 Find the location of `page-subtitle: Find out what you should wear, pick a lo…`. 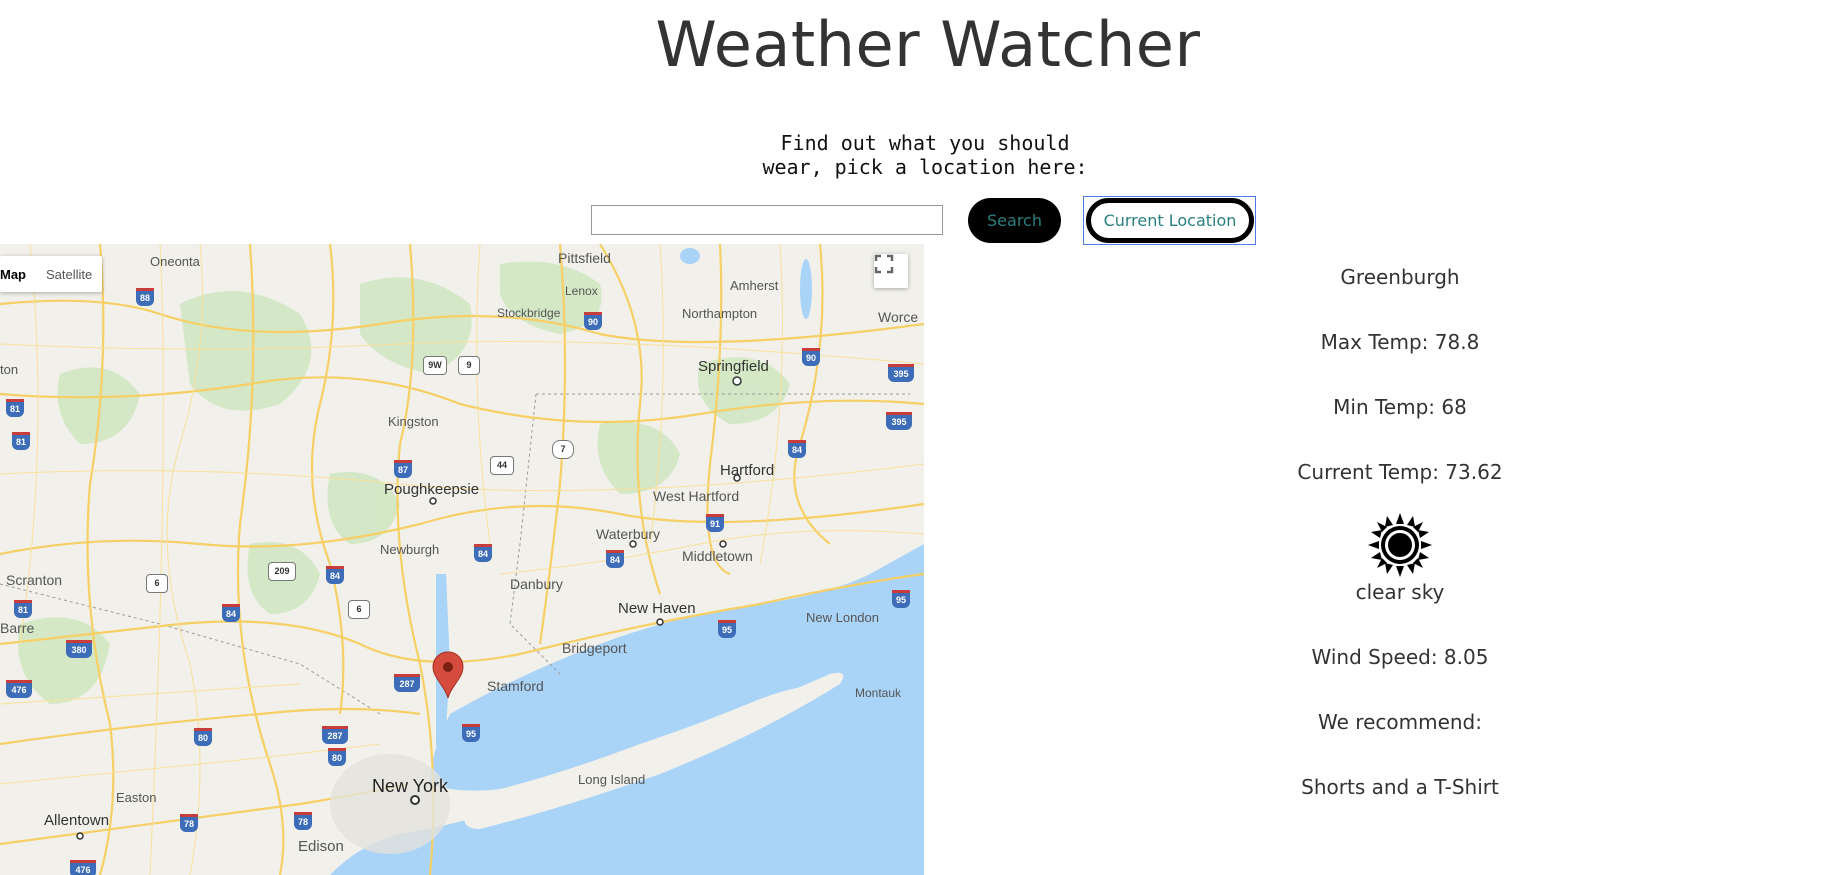

page-subtitle: Find out what you should wear, pick a lo… is located at coordinates (925, 155).